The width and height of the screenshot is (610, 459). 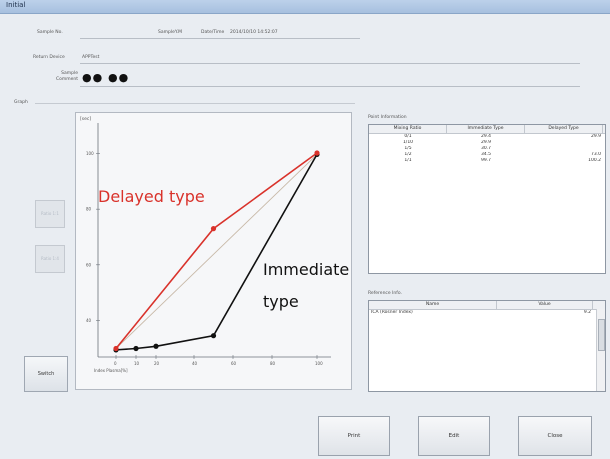 What do you see at coordinates (545, 305) in the screenshot?
I see `col-value: Value` at bounding box center [545, 305].